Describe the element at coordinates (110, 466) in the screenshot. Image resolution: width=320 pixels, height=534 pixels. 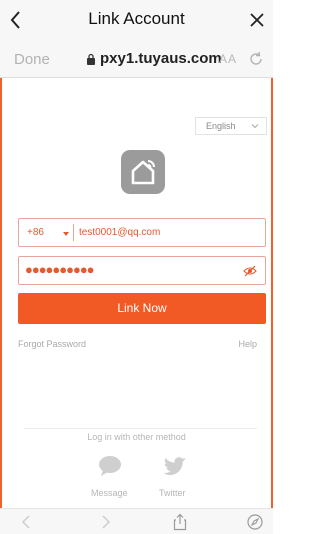
I see `message-icon` at that location.